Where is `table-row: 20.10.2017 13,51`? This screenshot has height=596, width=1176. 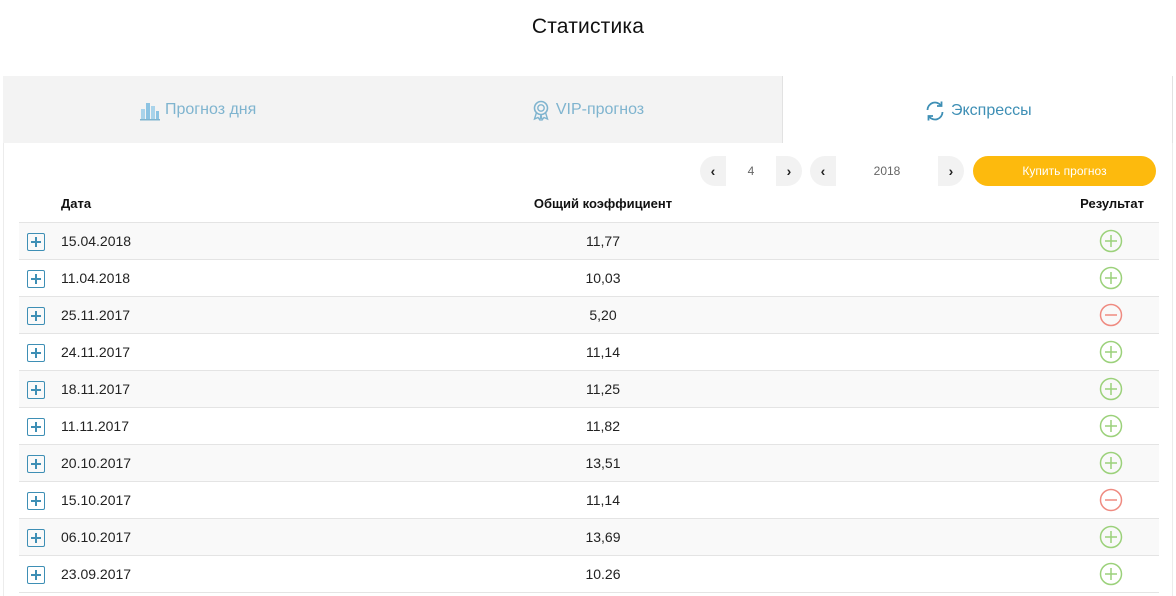
table-row: 20.10.2017 13,51 is located at coordinates (589, 463).